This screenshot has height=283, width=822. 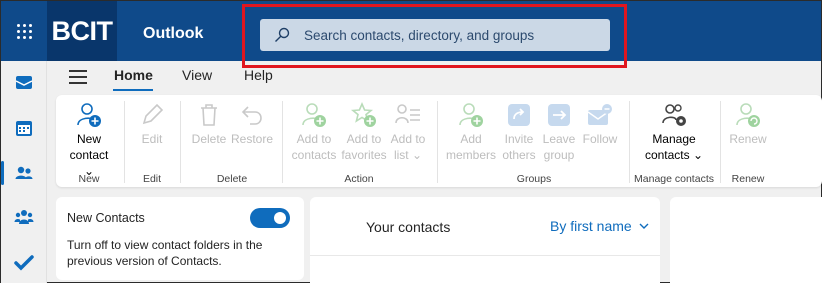 I want to click on follow-button: Follow, so click(x=600, y=124).